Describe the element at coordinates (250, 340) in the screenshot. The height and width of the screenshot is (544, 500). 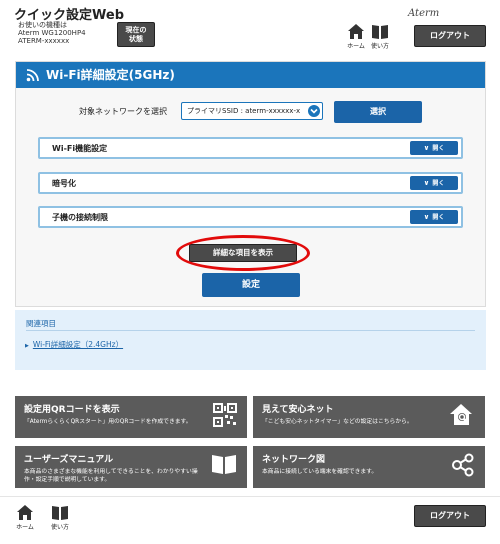
I see `related-panel: 関連項目 ▶ Wi-Fi詳細設定（2.4GHz）` at that location.